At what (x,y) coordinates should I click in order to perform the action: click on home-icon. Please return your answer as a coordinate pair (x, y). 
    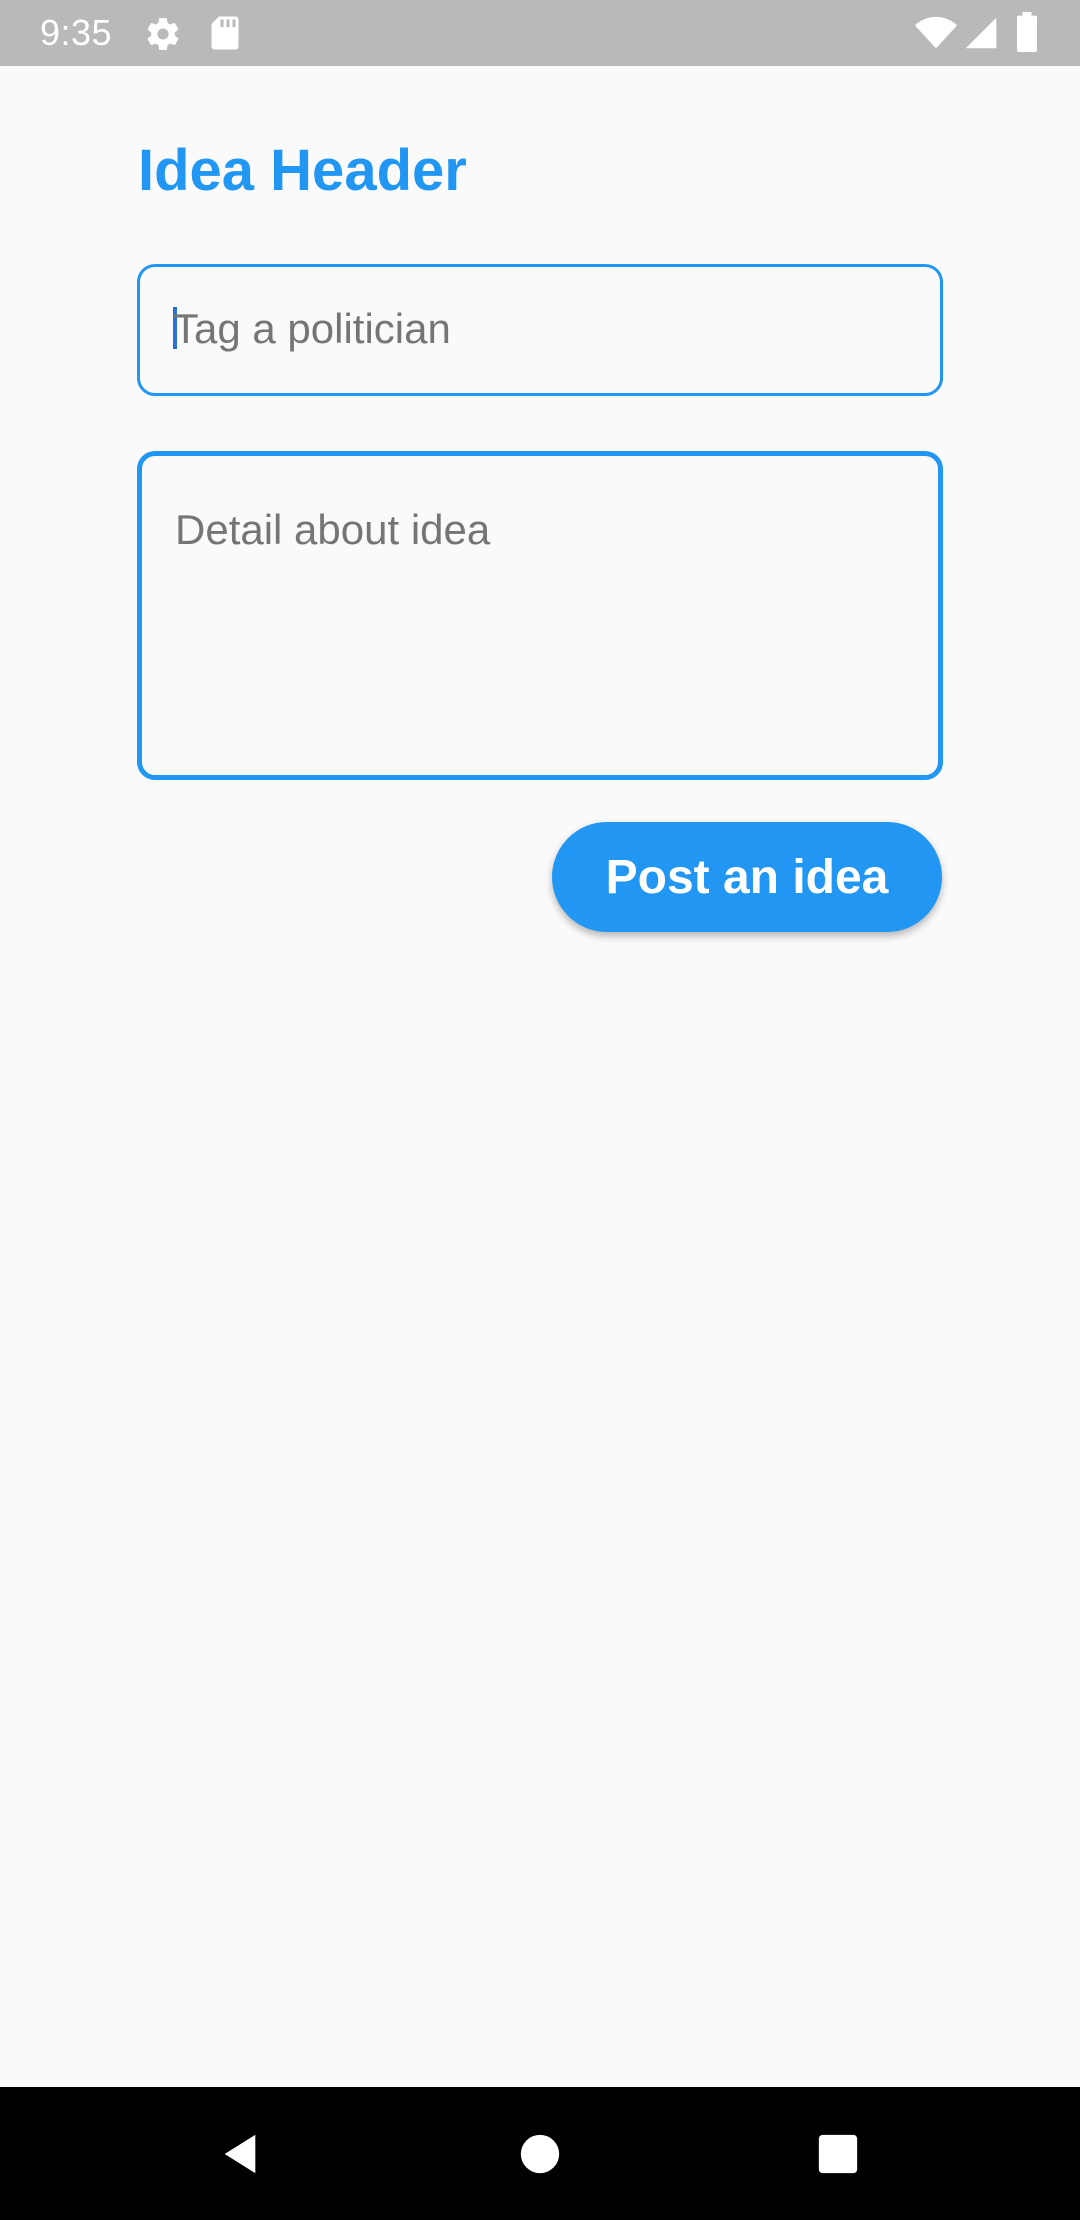
    Looking at the image, I should click on (540, 2154).